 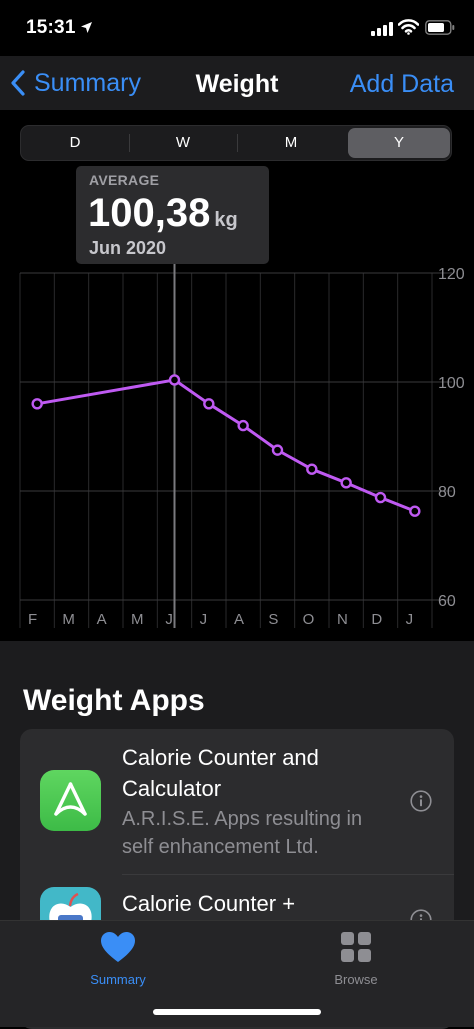 I want to click on tab-summary: Summary, so click(x=118, y=959).